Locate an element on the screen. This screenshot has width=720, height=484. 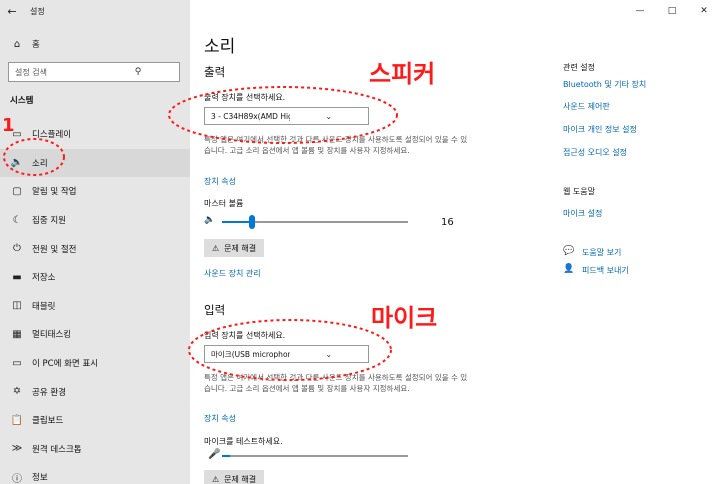
search-icon: ⚲ is located at coordinates (138, 72).